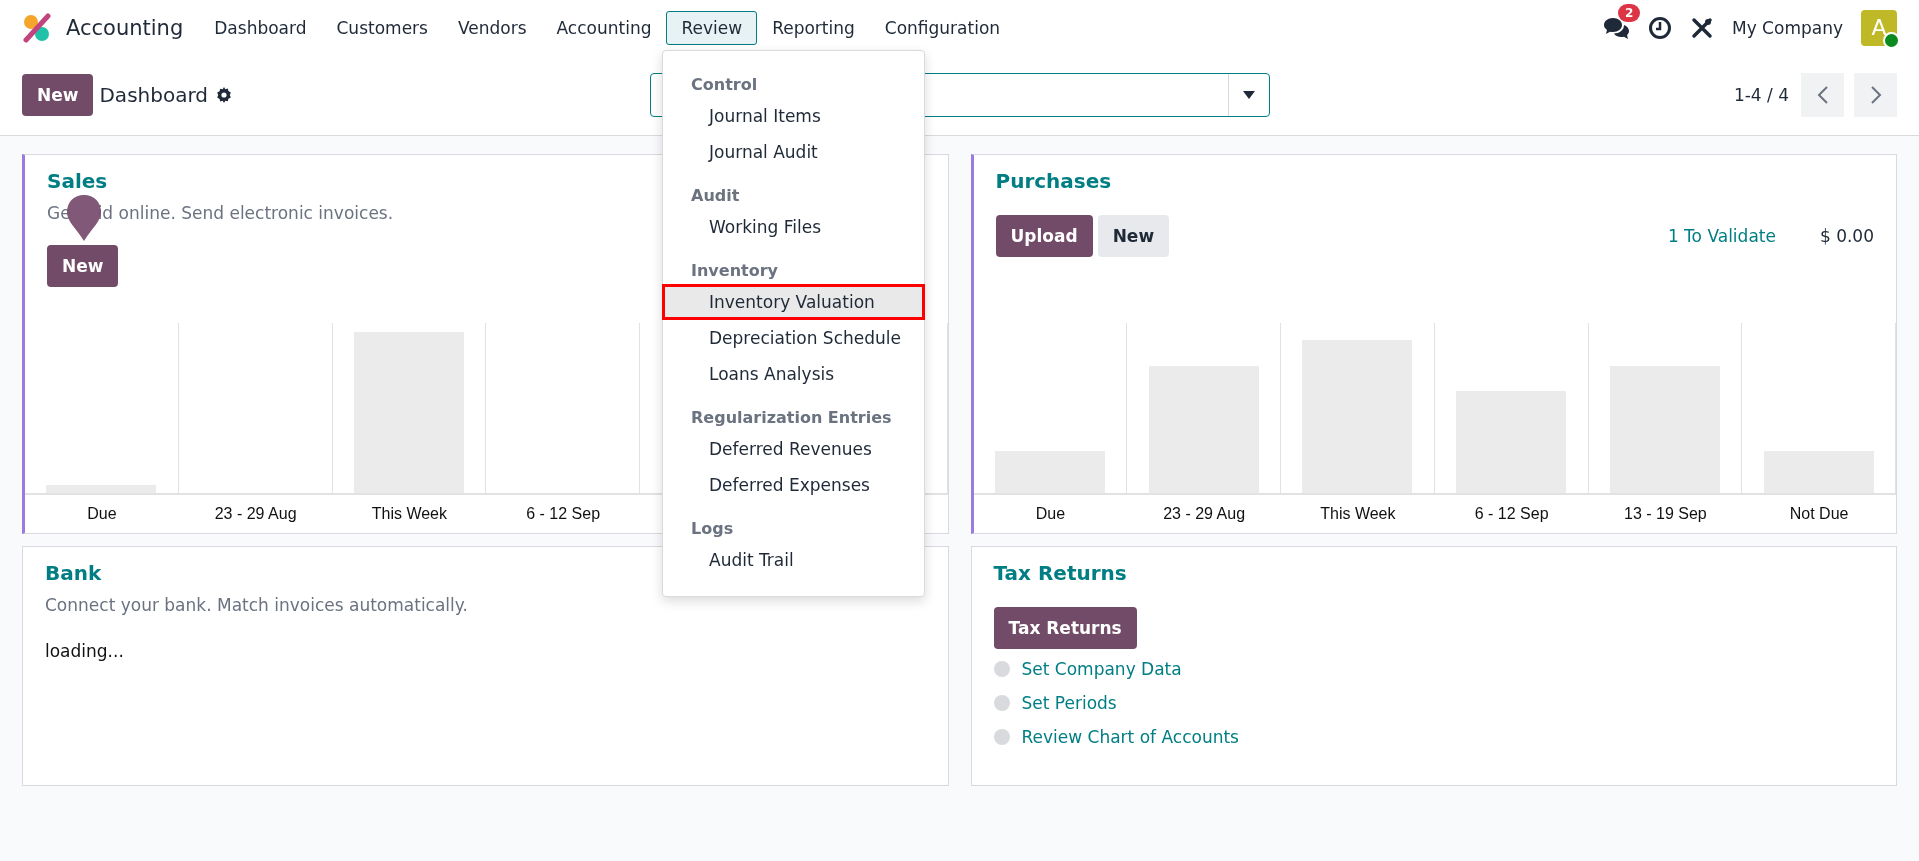 This screenshot has width=1919, height=861. Describe the element at coordinates (712, 529) in the screenshot. I see `menu-section-header: Logs` at that location.